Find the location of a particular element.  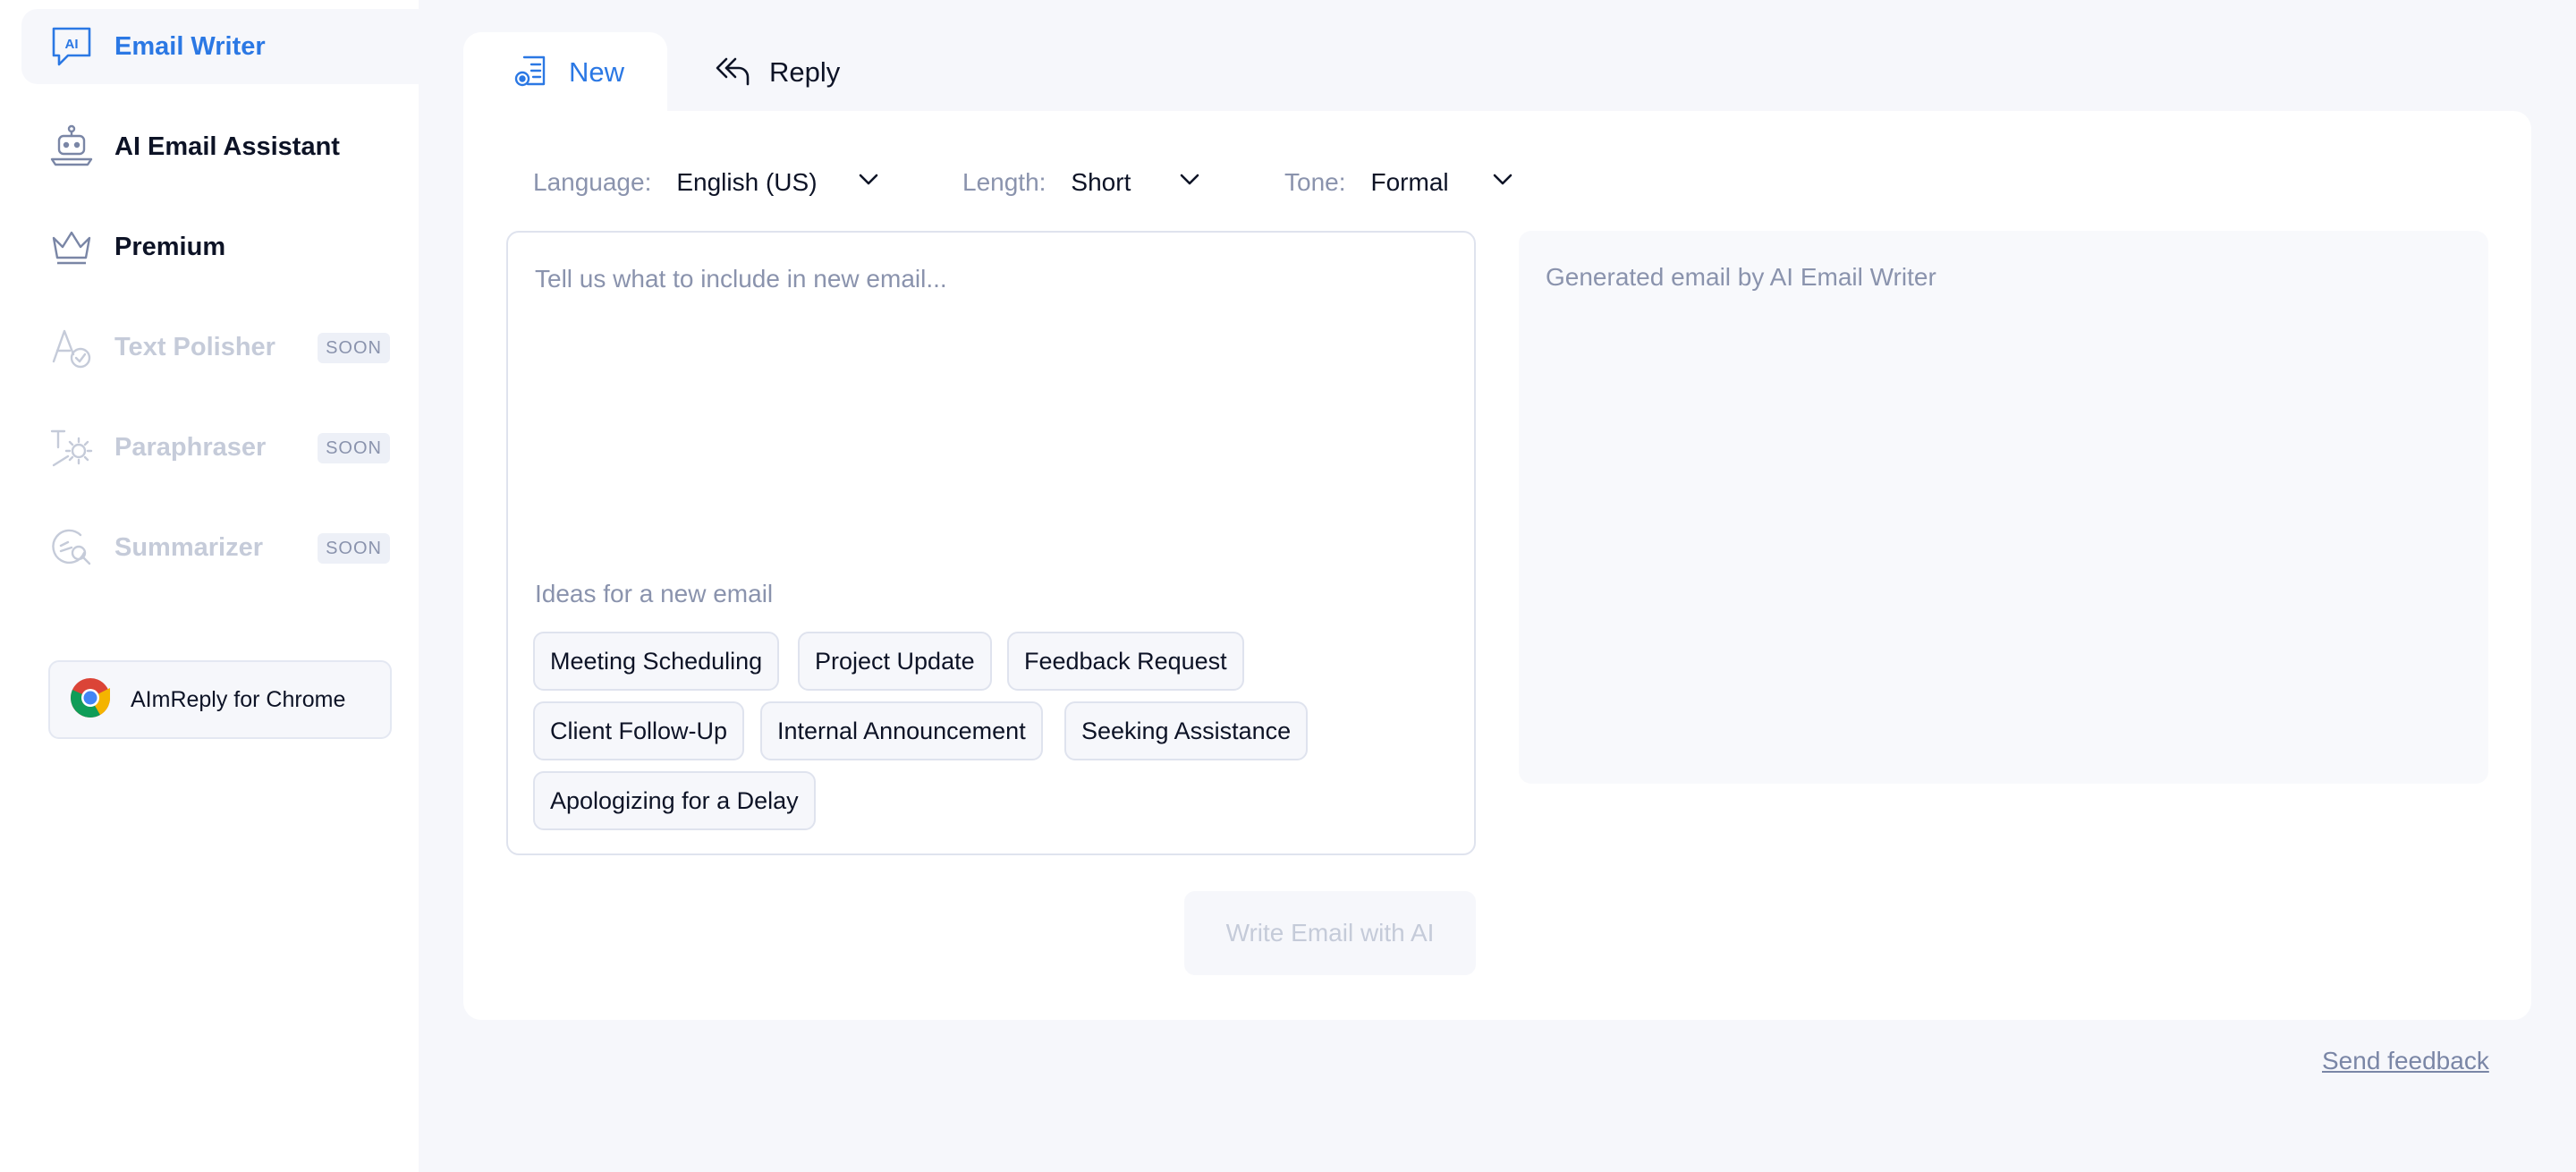

chrome-extension-button: AImReply for Chrome is located at coordinates (220, 699).